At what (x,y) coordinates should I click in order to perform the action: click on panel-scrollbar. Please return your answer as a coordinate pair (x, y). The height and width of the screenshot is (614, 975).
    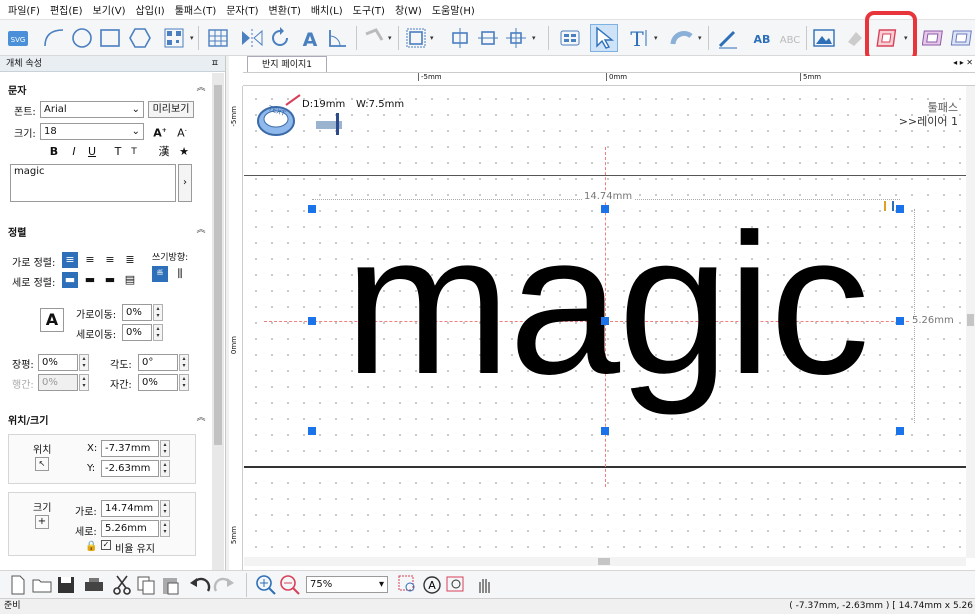
    Looking at the image, I should click on (218, 321).